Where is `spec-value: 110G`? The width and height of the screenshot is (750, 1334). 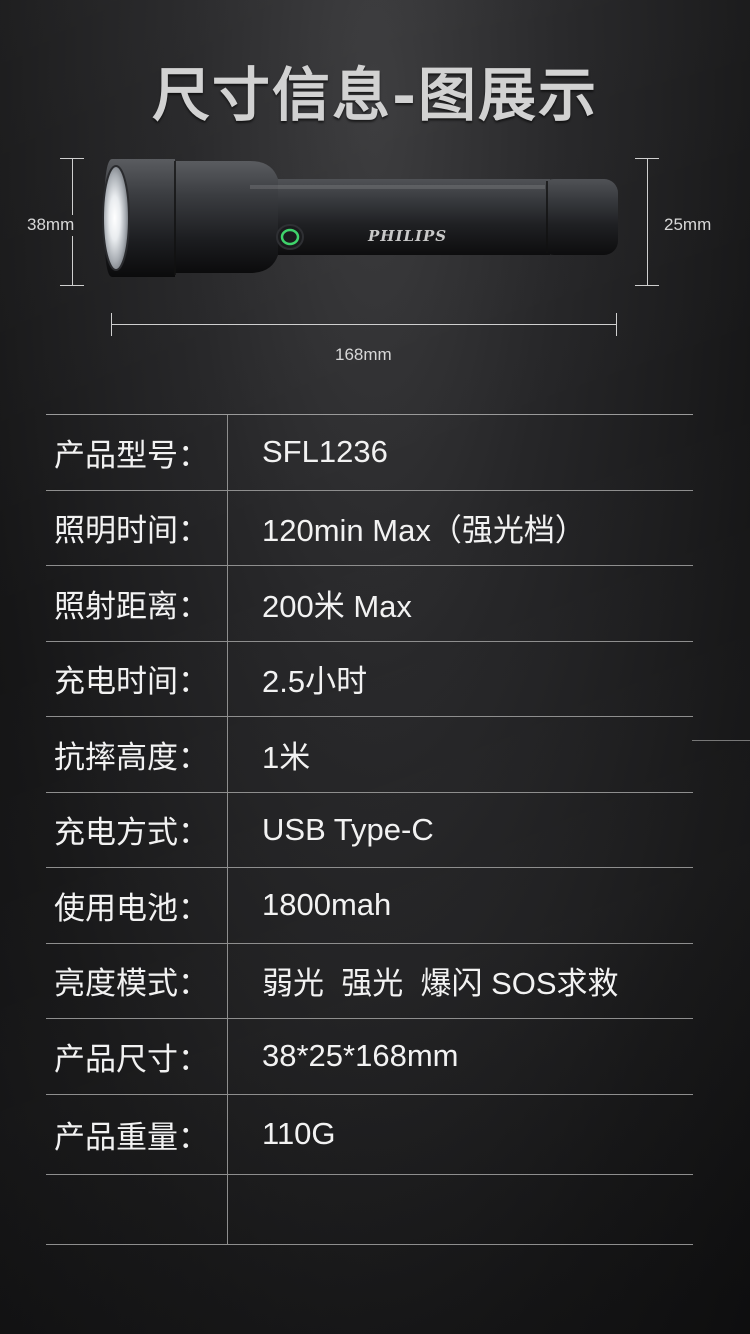
spec-value: 110G is located at coordinates (299, 1133).